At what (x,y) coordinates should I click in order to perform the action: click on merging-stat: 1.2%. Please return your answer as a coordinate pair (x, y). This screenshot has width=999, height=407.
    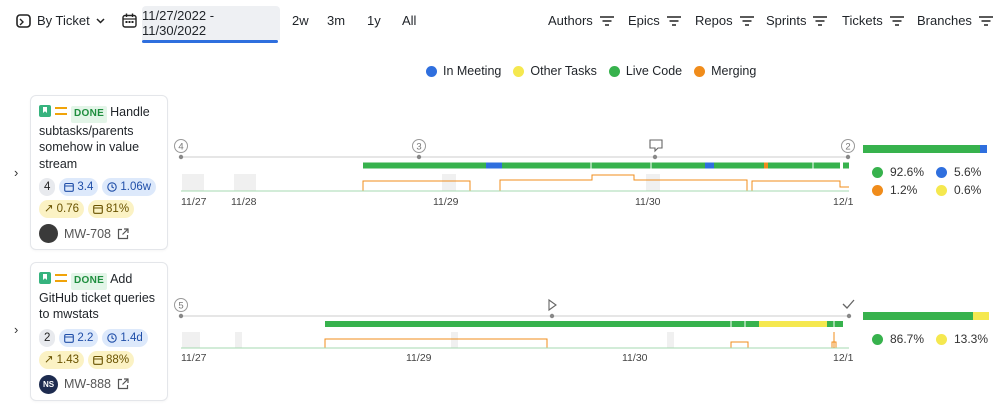
    Looking at the image, I should click on (894, 190).